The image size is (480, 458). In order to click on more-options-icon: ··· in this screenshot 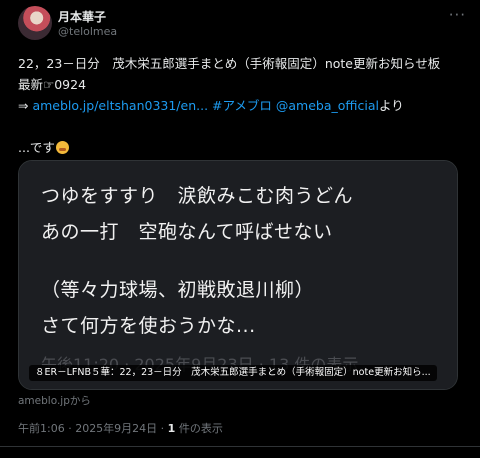, I will do `click(457, 15)`.